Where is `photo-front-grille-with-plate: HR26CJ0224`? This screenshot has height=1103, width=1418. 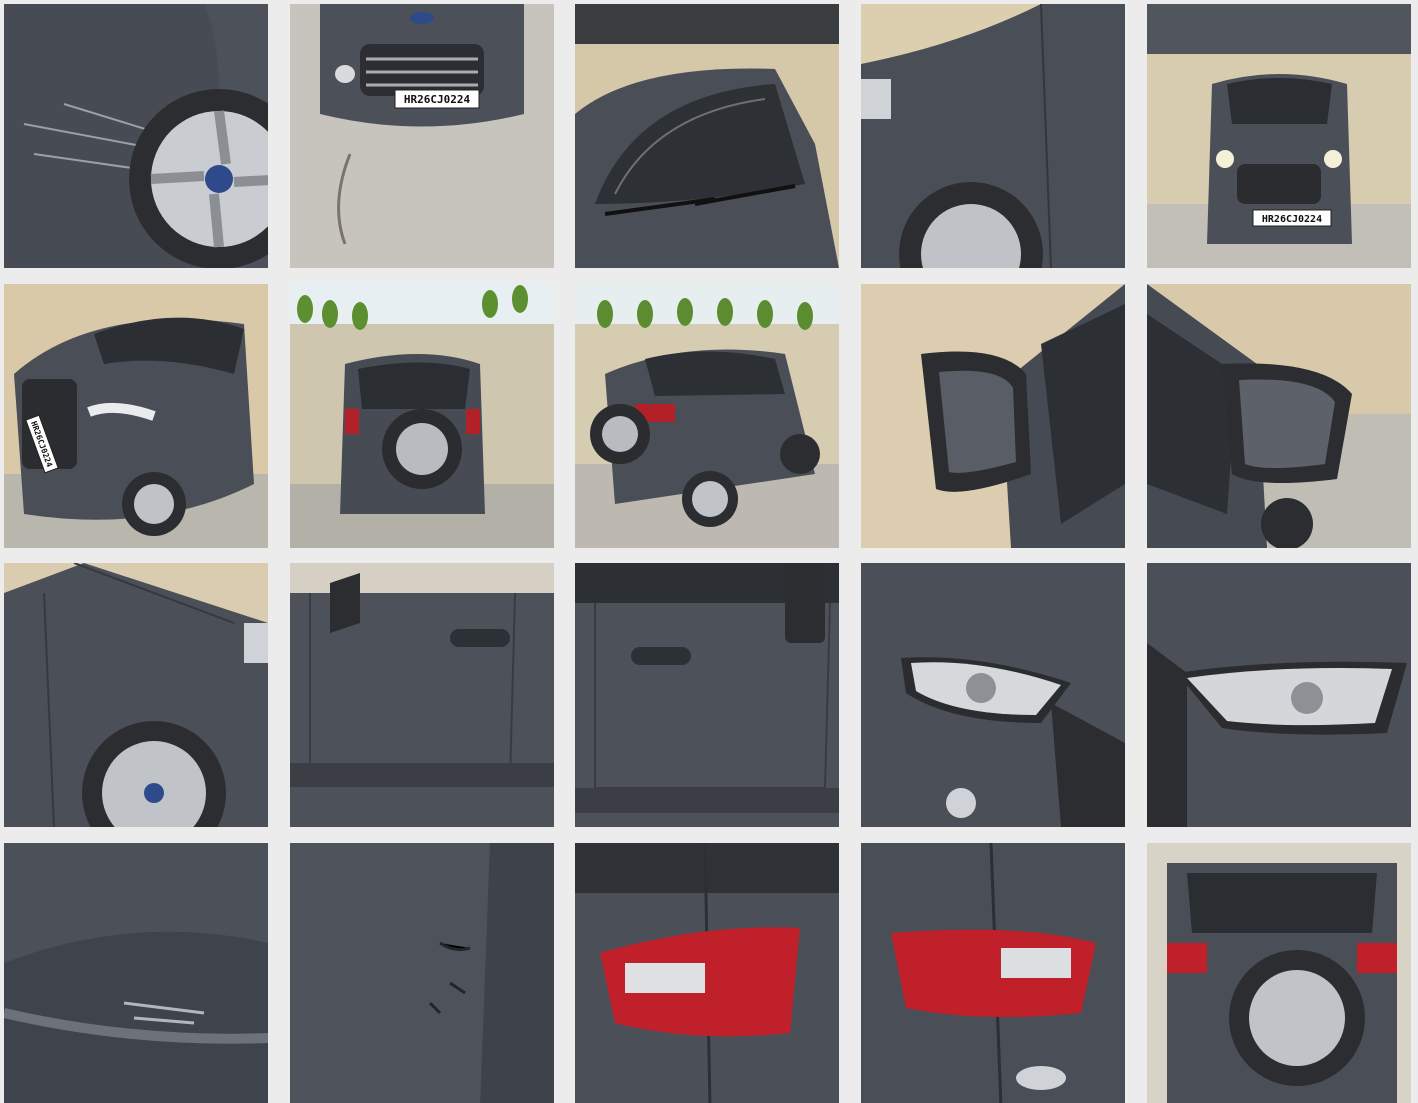
photo-front-grille-with-plate: HR26CJ0224 is located at coordinates (422, 136).